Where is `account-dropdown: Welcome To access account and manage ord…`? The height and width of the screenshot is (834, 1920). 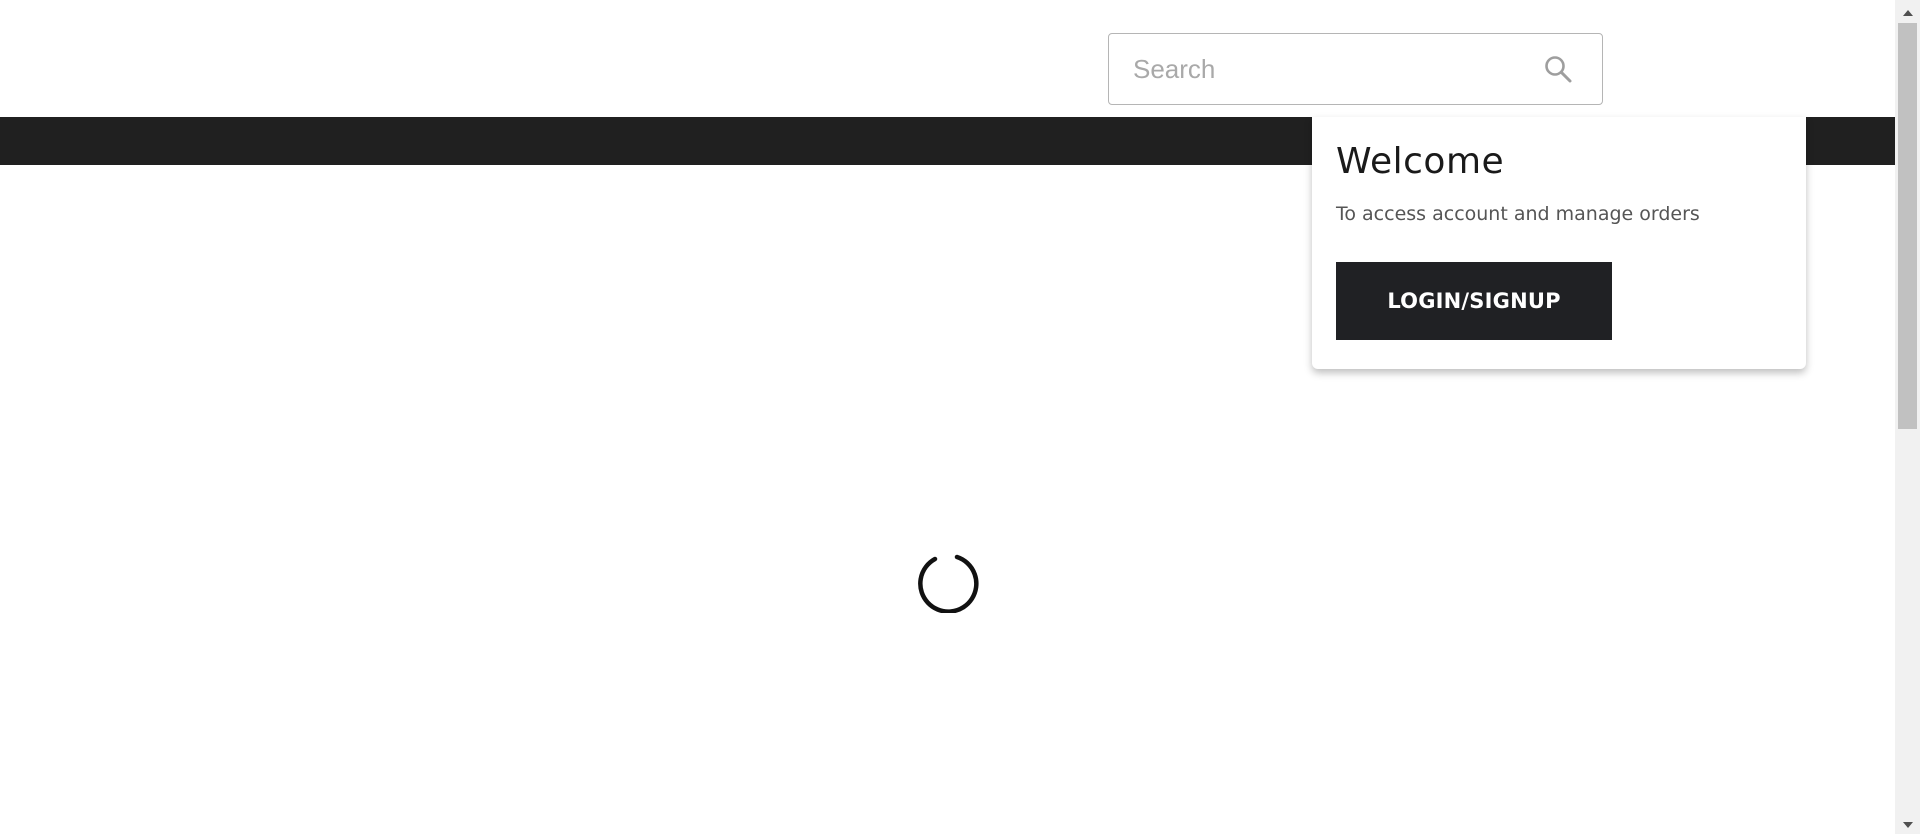 account-dropdown: Welcome To access account and manage ord… is located at coordinates (1559, 243).